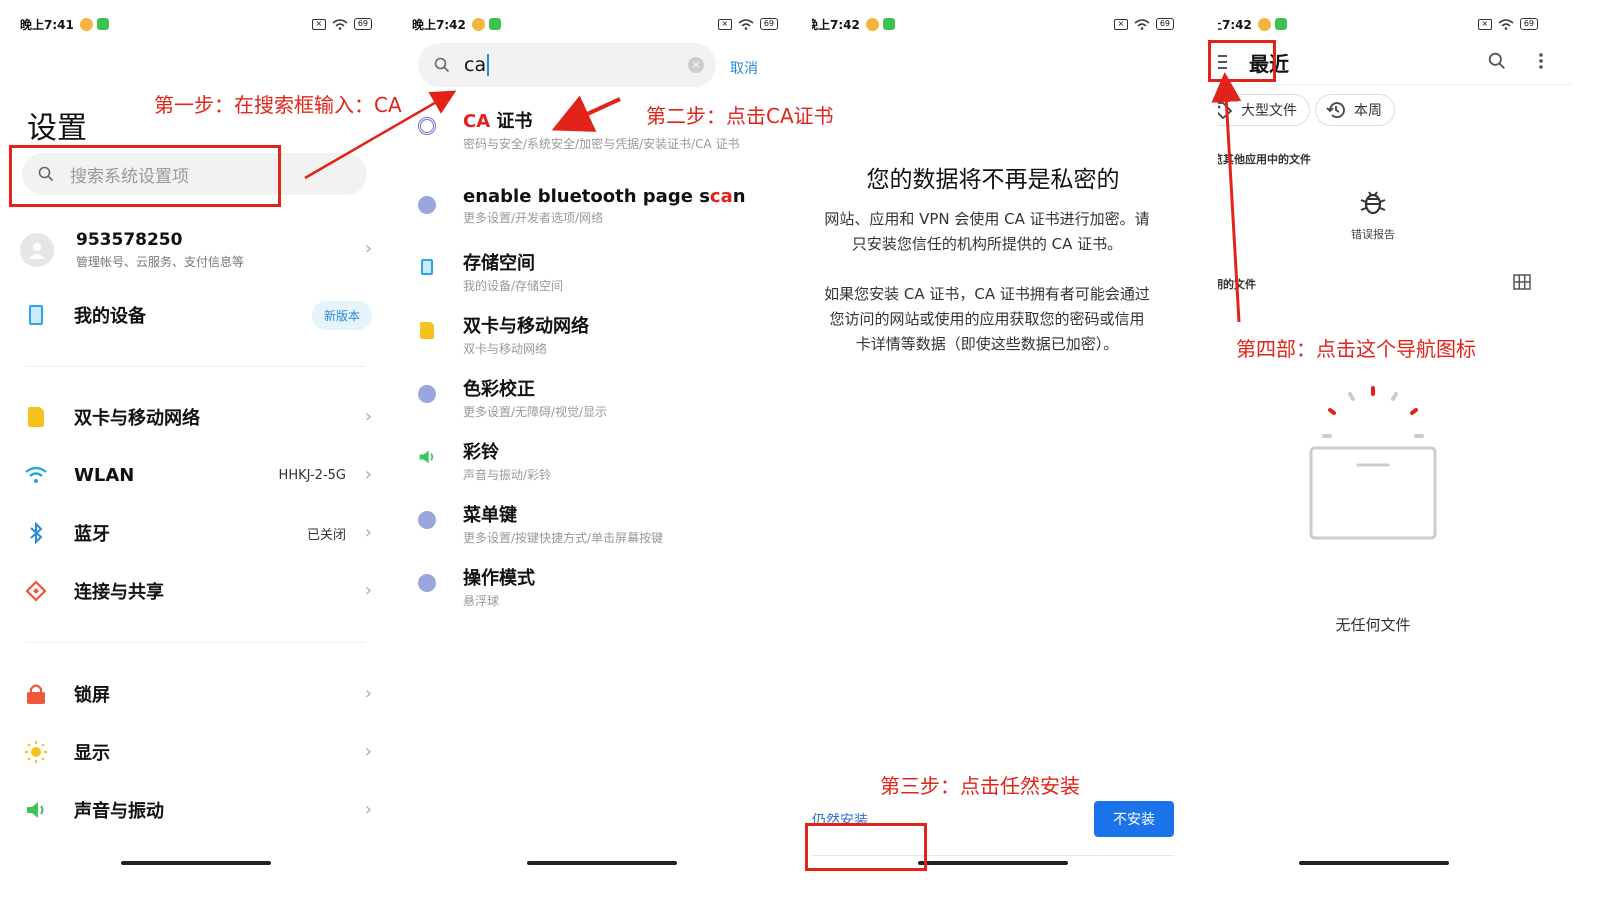 The width and height of the screenshot is (1622, 902). What do you see at coordinates (980, 786) in the screenshot?
I see `annotation-step3: 第三步：点击任然安装` at bounding box center [980, 786].